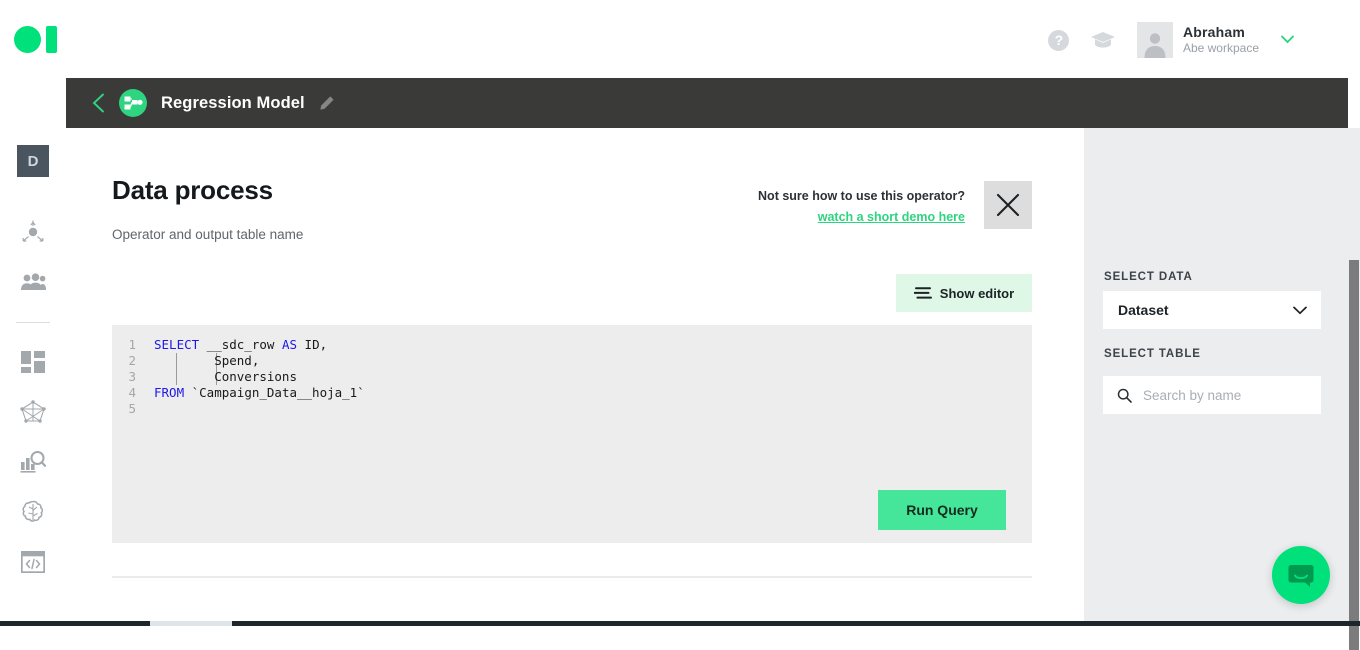  I want to click on model-header-bar: Regression Model, so click(707, 103).